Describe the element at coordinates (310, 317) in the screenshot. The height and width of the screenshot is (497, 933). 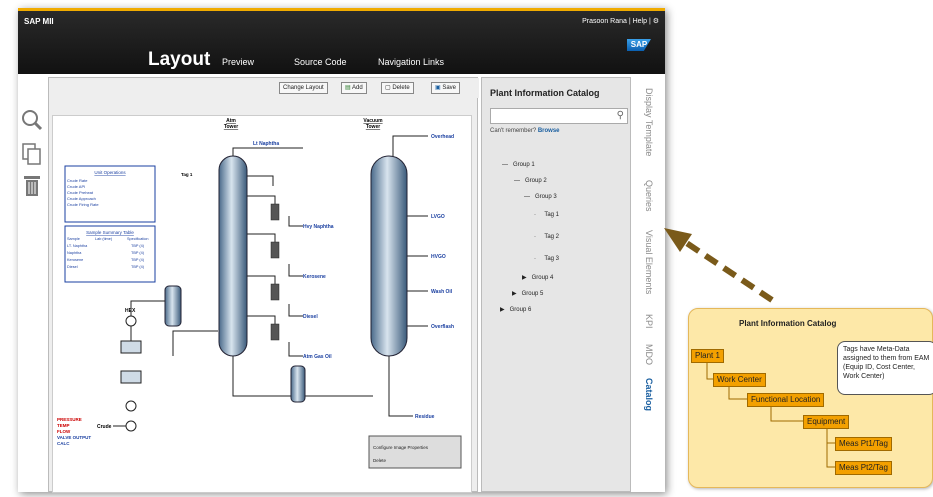
I see `atm-output-label: Diesel` at that location.